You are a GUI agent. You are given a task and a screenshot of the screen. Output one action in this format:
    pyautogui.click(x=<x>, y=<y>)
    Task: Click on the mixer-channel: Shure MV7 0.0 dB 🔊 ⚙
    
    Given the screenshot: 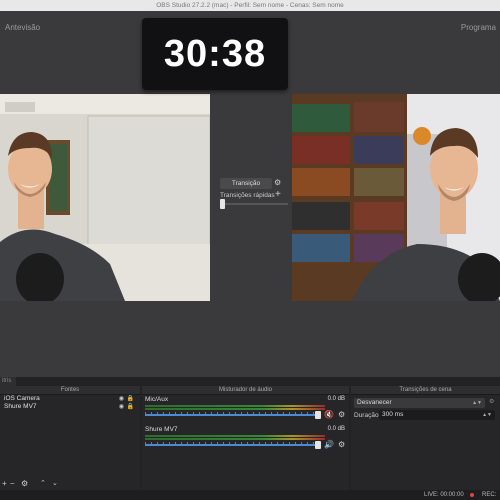 What is the action you would take?
    pyautogui.click(x=245, y=440)
    